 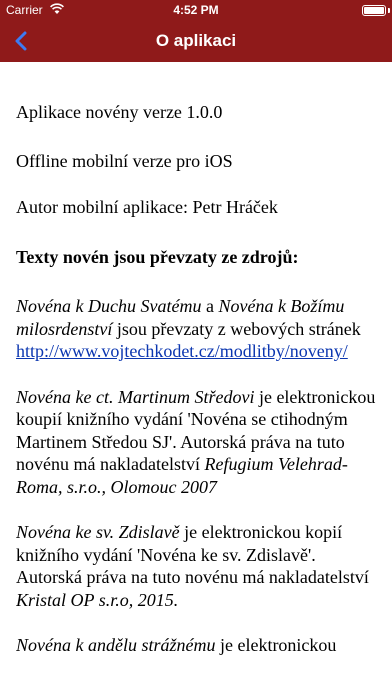 What do you see at coordinates (147, 207) in the screenshot?
I see `author-text: Autor mobilní aplikace: Petr Hráček` at bounding box center [147, 207].